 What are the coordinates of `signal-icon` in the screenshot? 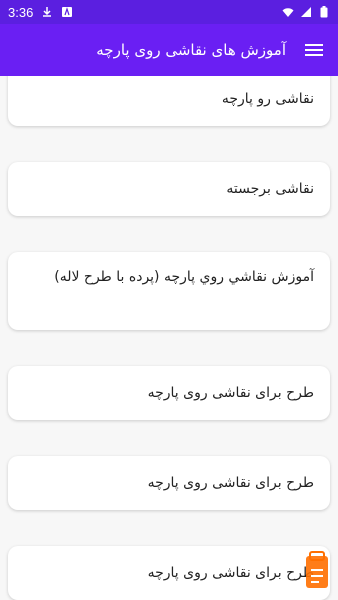 It's located at (306, 12).